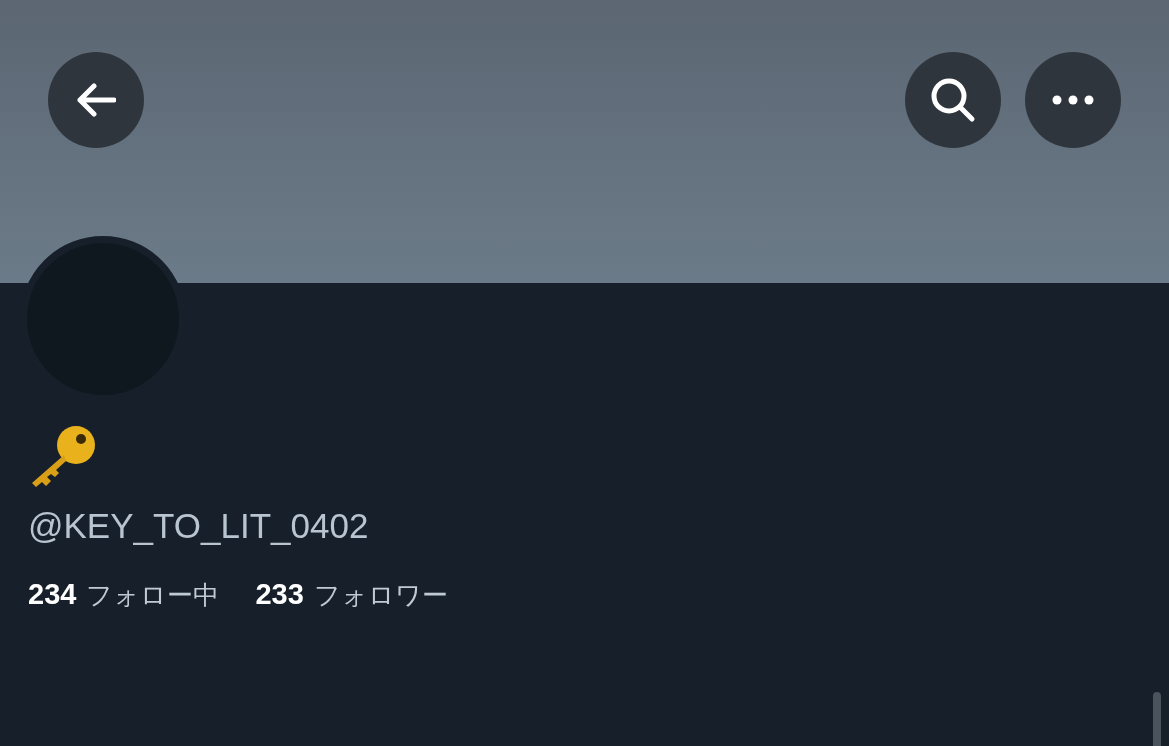 The height and width of the screenshot is (746, 1169). What do you see at coordinates (1157, 719) in the screenshot?
I see `scrollbar` at bounding box center [1157, 719].